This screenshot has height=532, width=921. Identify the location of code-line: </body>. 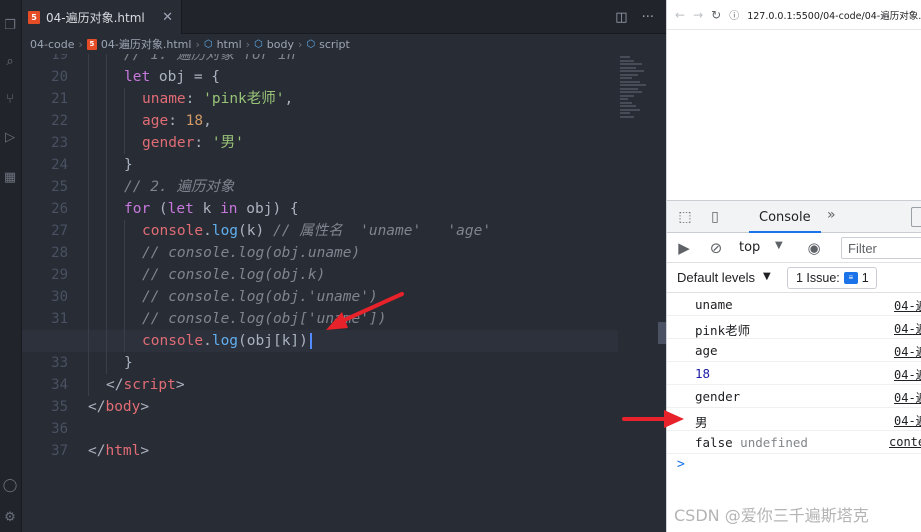
(118, 407).